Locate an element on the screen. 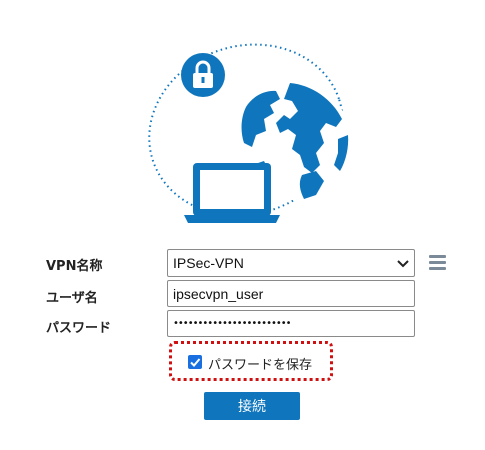 The height and width of the screenshot is (450, 485). lock-icon is located at coordinates (203, 75).